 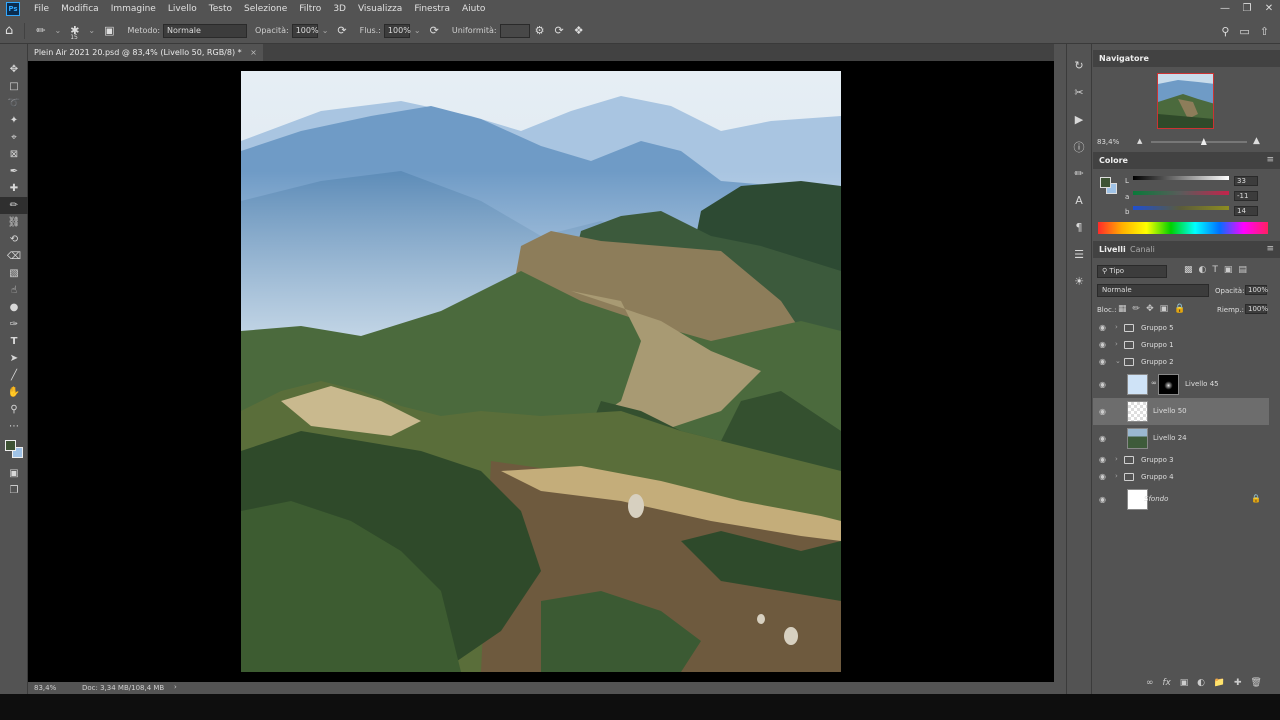 I want to click on status-arrow-icon: ›, so click(x=175, y=687).